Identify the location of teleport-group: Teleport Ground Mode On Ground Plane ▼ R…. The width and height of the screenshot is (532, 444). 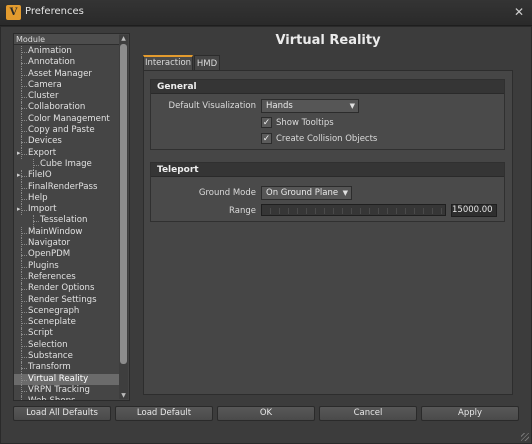
(327, 192).